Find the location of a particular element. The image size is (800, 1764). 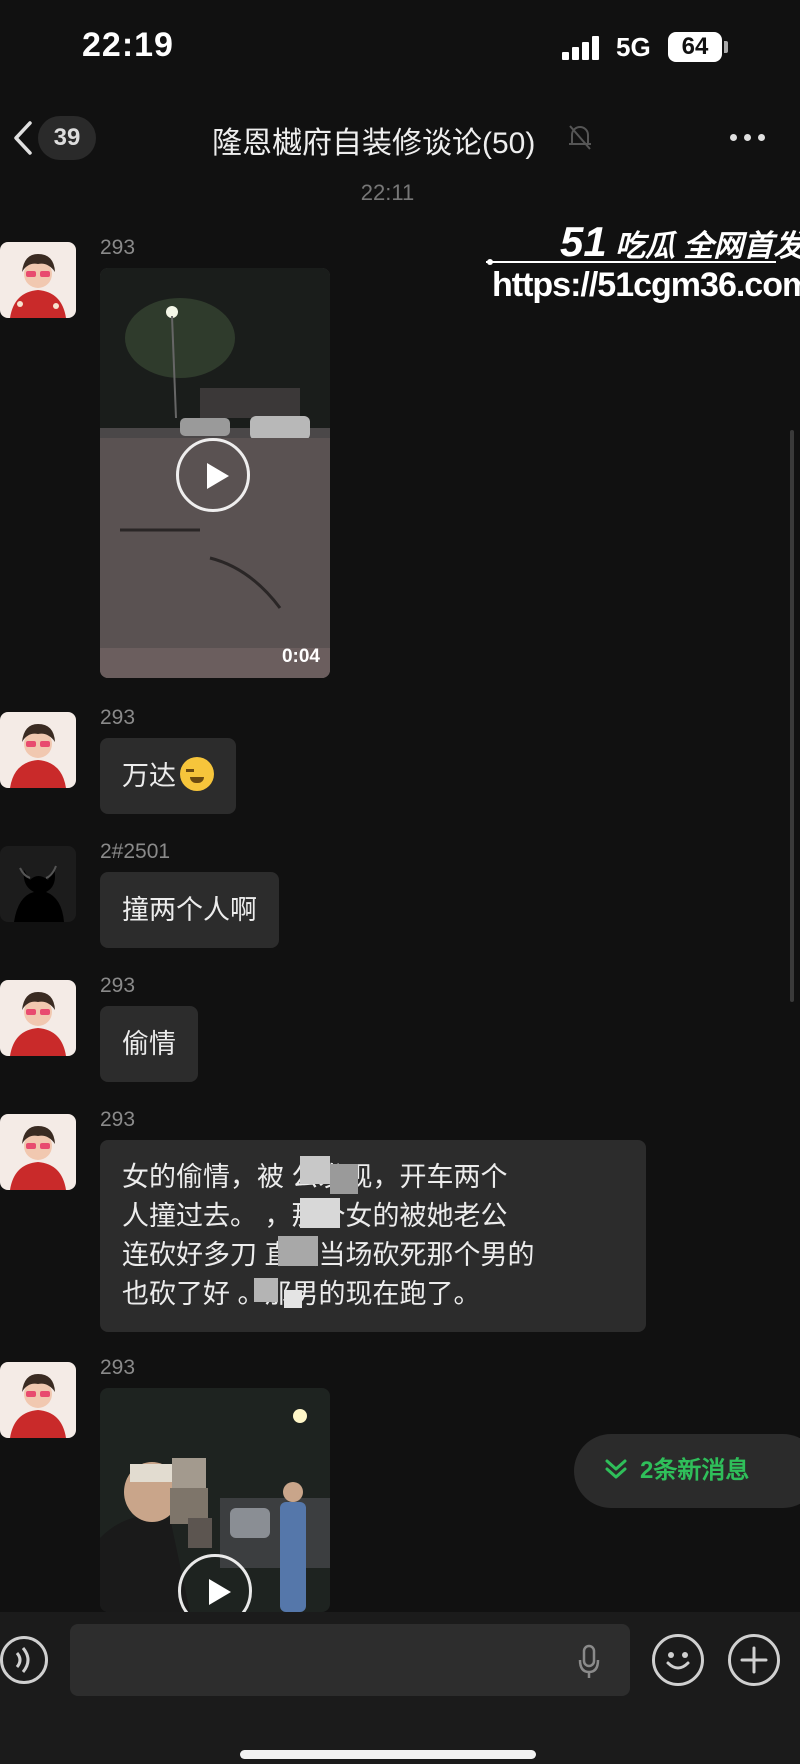

message-timestamp: 22:11 is located at coordinates (387, 192).